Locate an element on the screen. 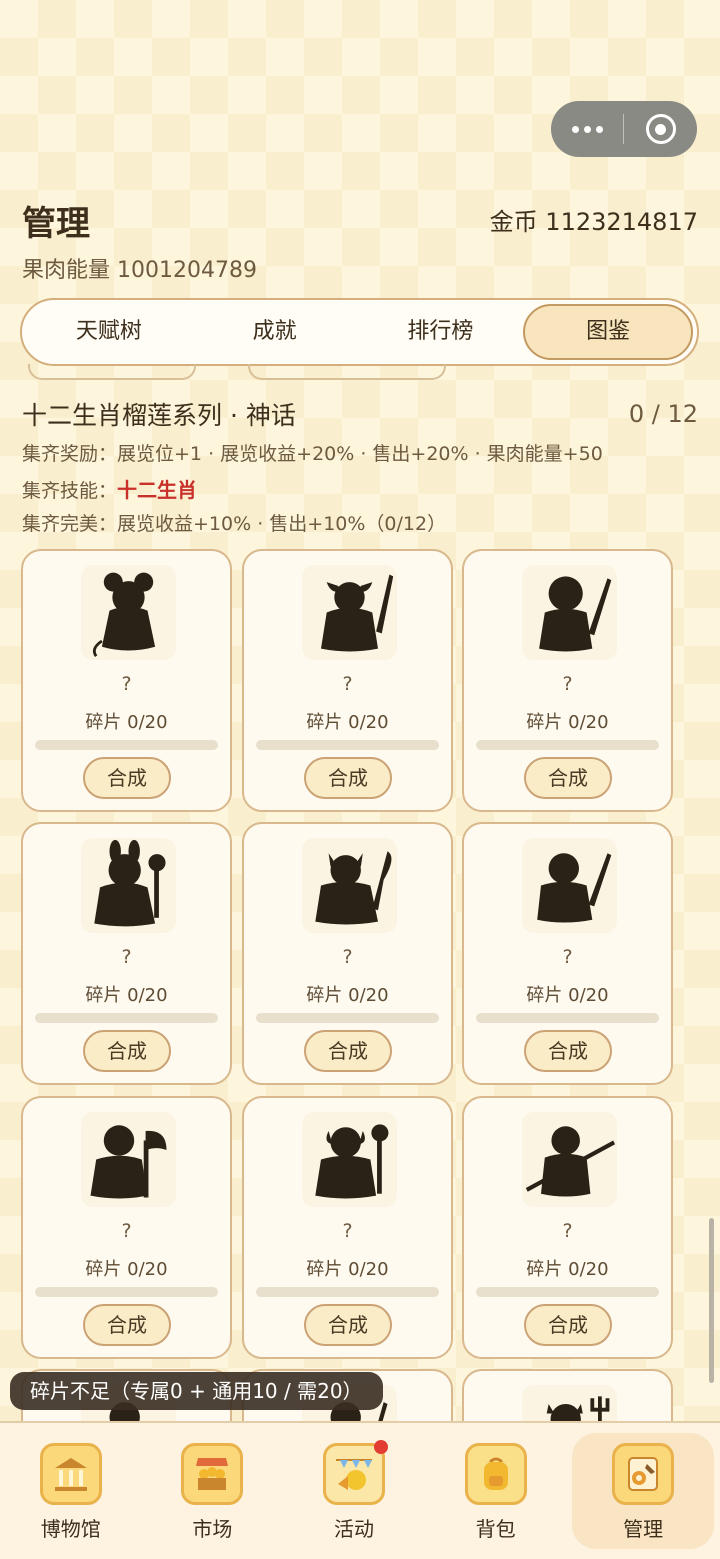 Image resolution: width=720 pixels, height=1559 pixels. goat-mace-silhouette-icon is located at coordinates (349, 1159).